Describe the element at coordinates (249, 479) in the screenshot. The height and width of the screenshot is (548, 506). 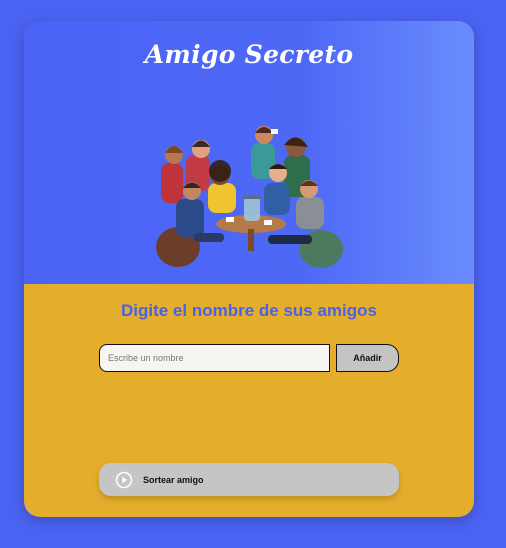
I see `draw-friend-button: Sortear amigo` at that location.